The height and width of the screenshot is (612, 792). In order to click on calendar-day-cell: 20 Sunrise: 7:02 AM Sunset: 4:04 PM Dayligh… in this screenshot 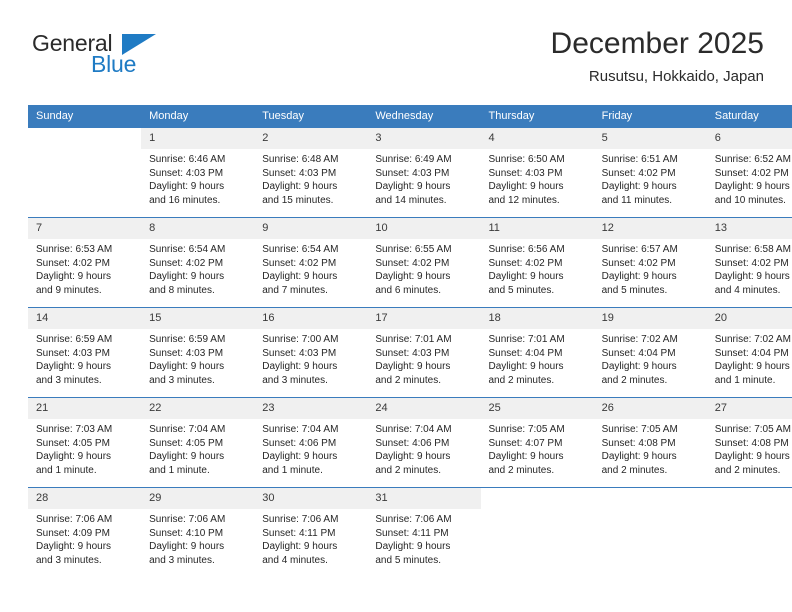, I will do `click(749, 352)`.